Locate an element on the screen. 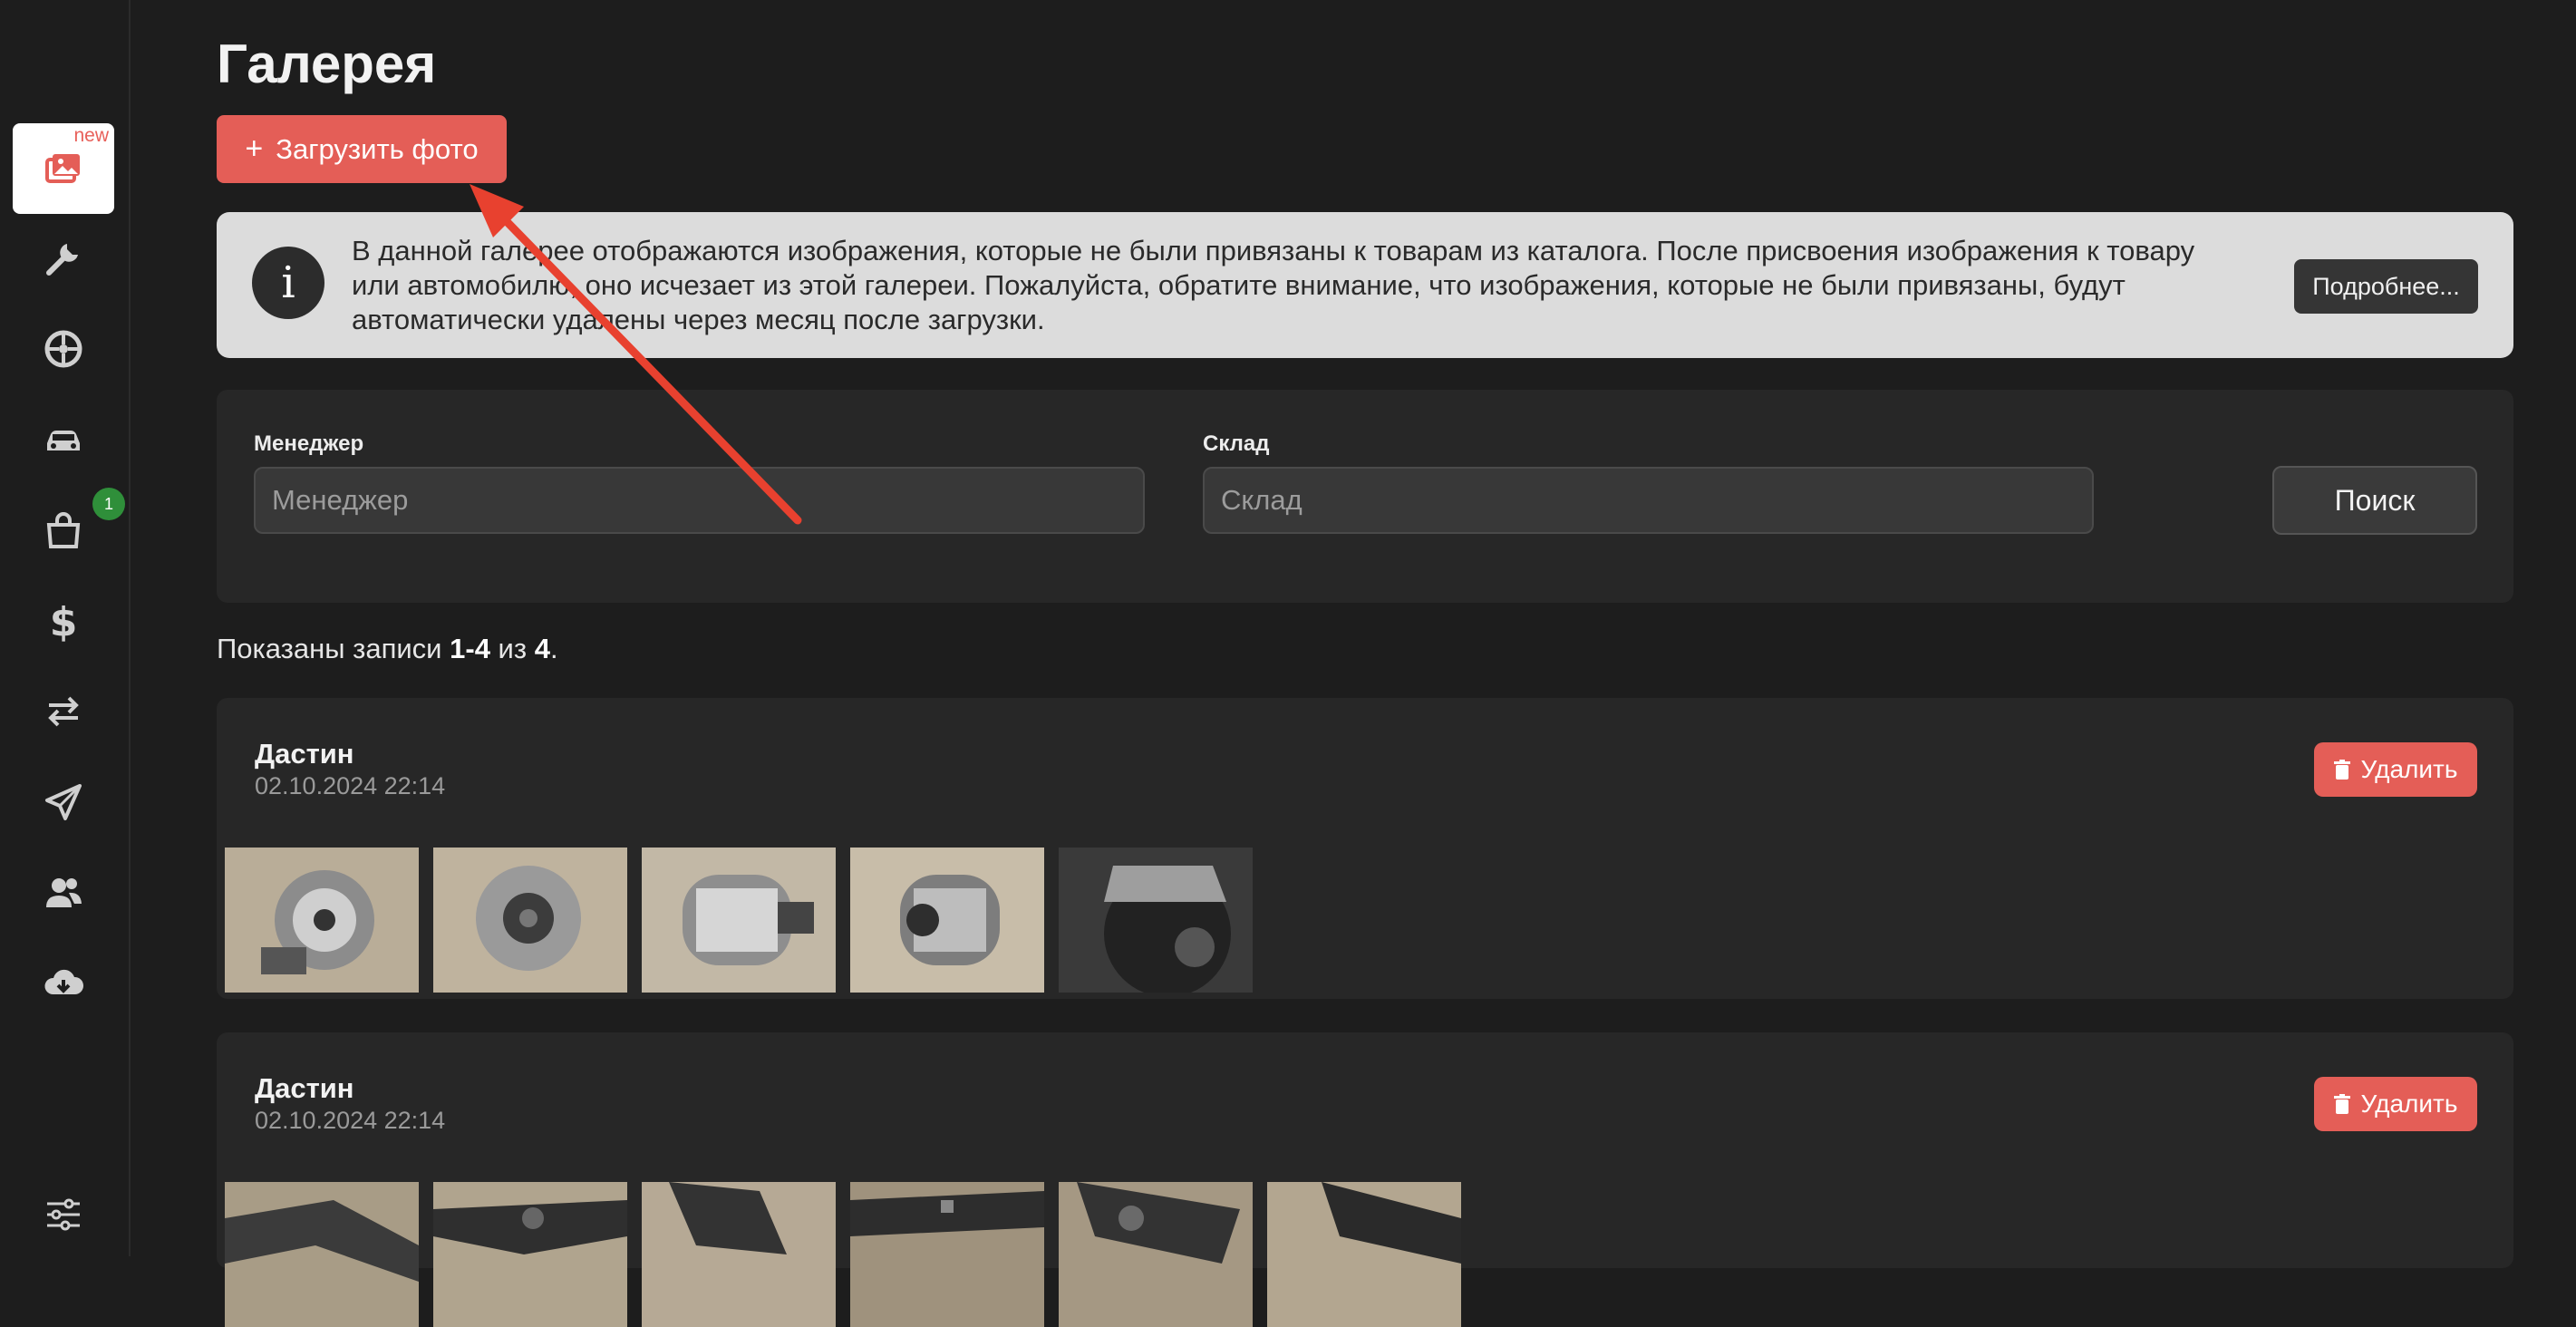  sidebar-item-transfers is located at coordinates (63, 711).